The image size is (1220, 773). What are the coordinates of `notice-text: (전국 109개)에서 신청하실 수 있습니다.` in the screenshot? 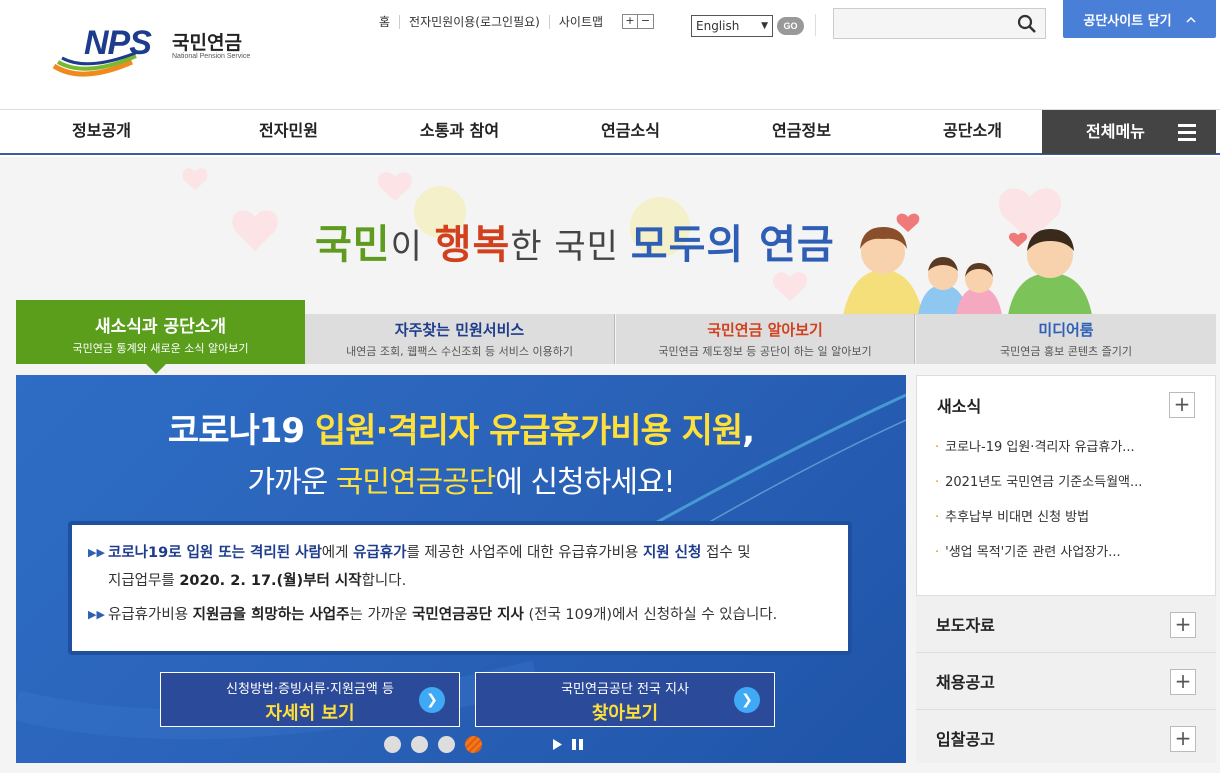 It's located at (650, 615).